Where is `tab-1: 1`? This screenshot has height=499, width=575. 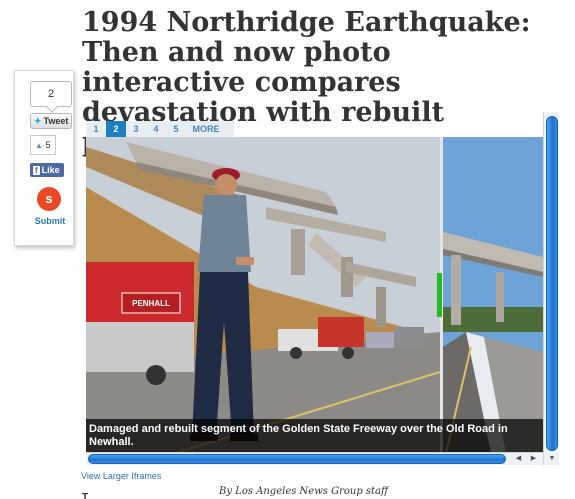 tab-1: 1 is located at coordinates (96, 129).